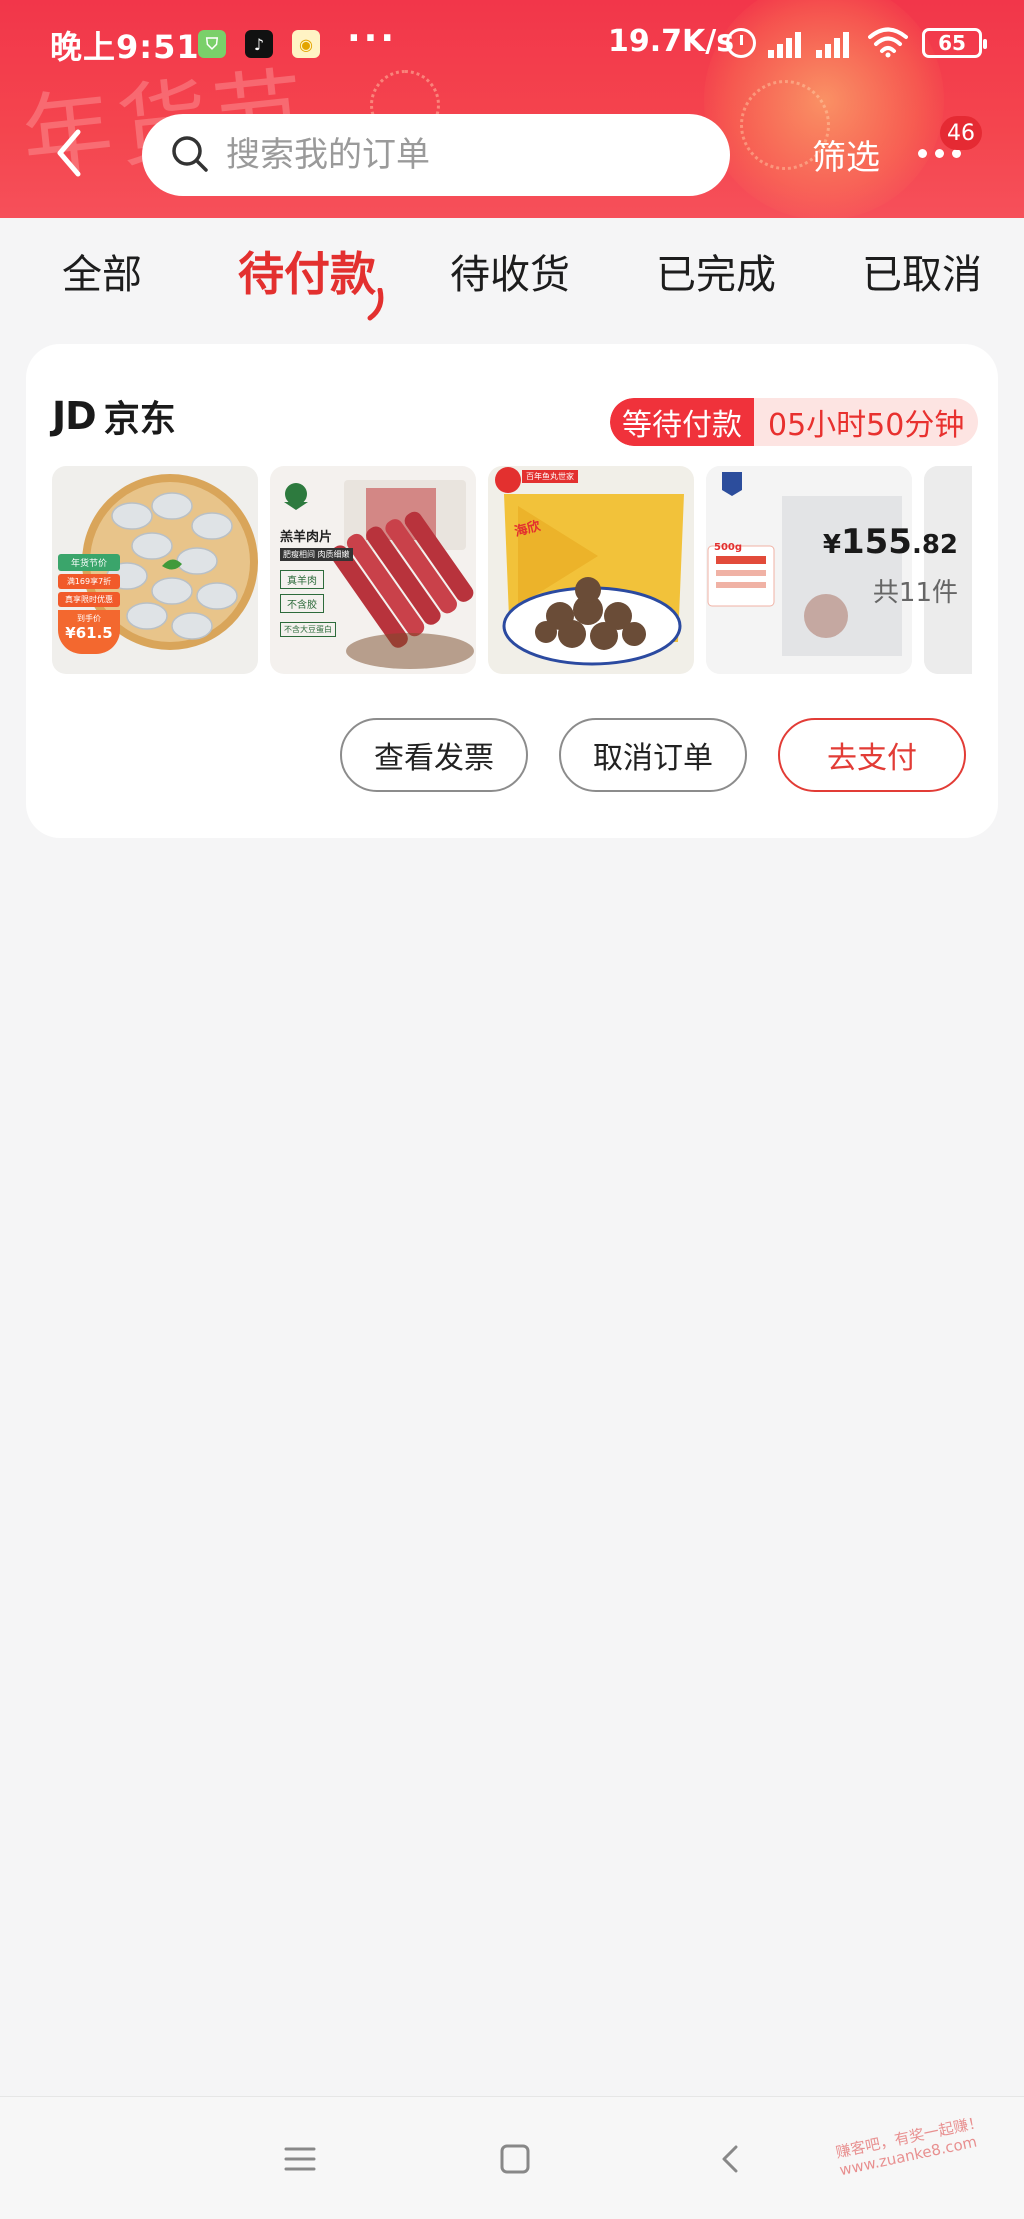 This screenshot has height=2219, width=1024. I want to click on promo-price: ¥61.5, so click(89, 633).